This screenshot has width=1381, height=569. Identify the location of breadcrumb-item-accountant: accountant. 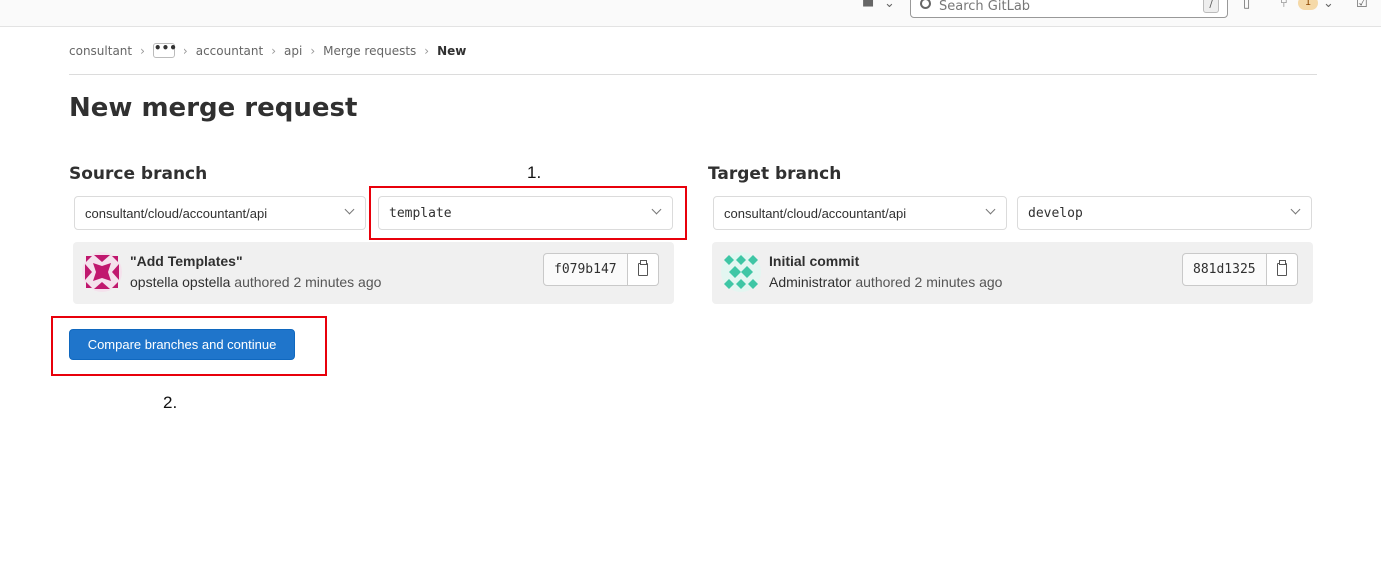
(229, 51).